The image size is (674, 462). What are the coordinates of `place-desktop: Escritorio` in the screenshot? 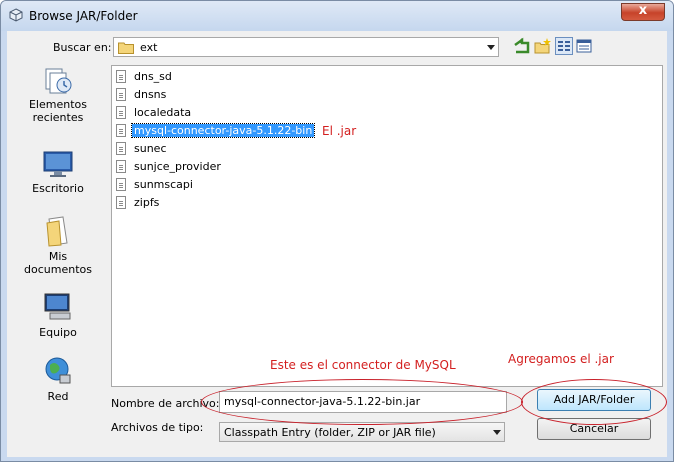 It's located at (58, 172).